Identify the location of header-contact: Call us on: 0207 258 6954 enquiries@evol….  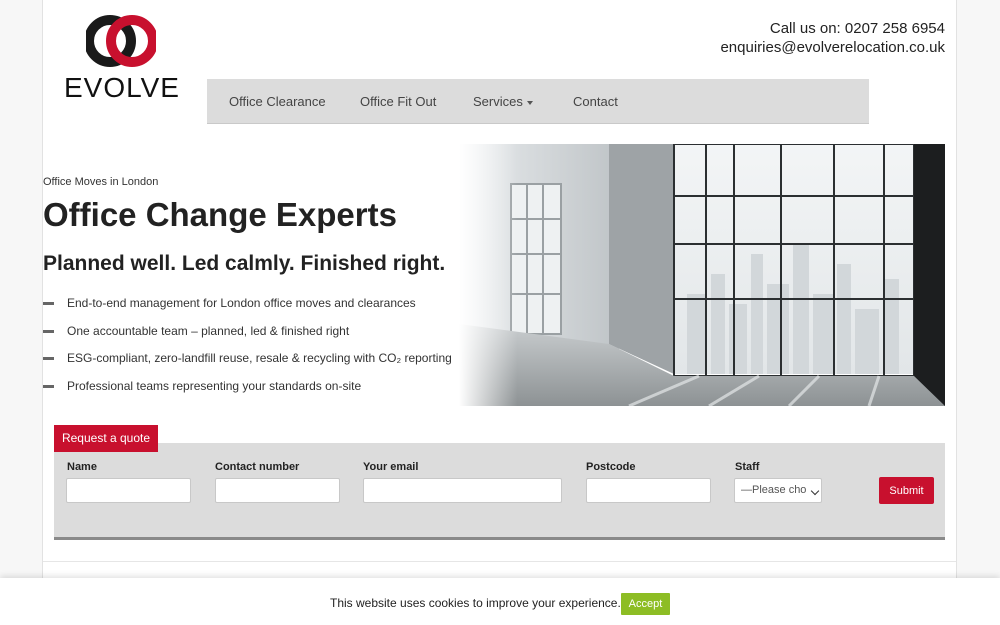
(832, 38).